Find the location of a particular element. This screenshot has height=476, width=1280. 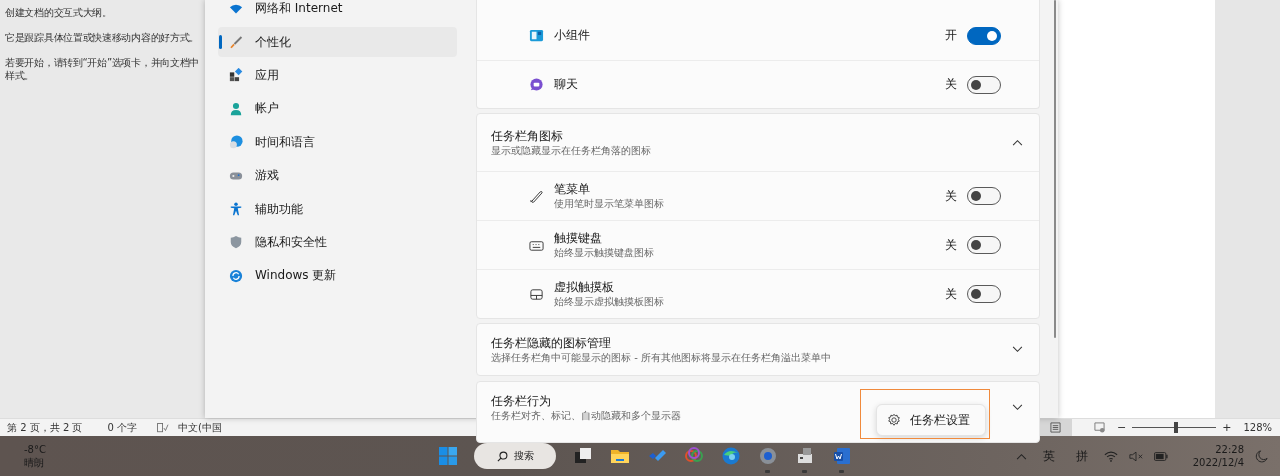

section-description: 显示或隐藏显示在任务栏角落的图标 is located at coordinates (571, 150).